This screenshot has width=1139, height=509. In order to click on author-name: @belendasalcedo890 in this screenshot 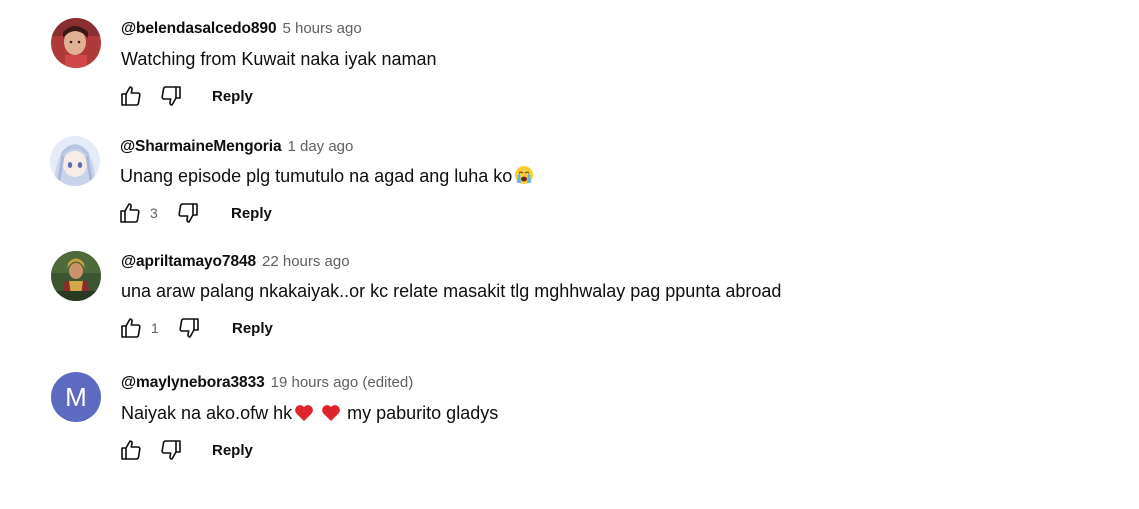, I will do `click(199, 28)`.